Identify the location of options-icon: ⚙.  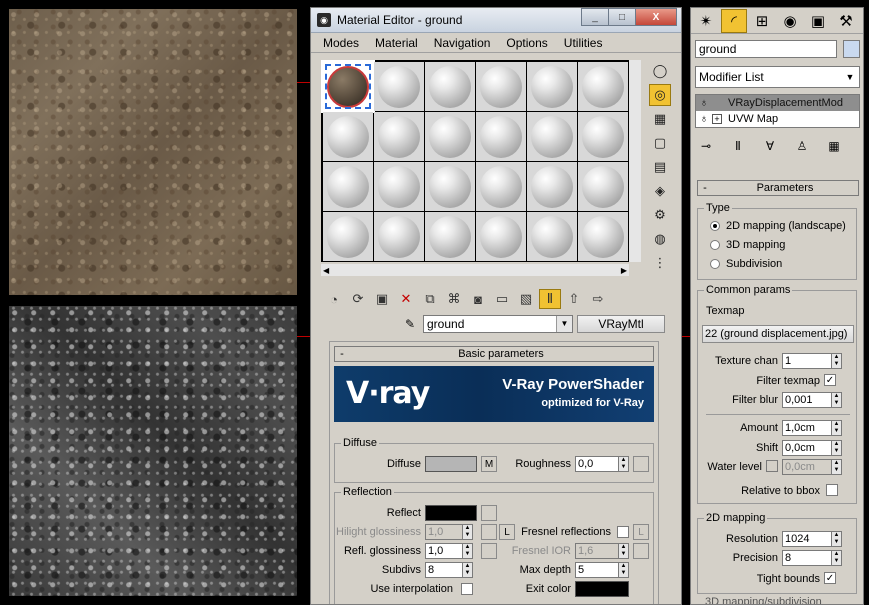
(660, 215).